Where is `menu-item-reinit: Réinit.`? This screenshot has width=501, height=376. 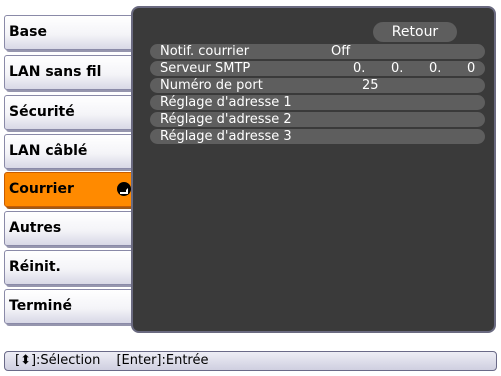 menu-item-reinit: Réinit. is located at coordinates (70, 267).